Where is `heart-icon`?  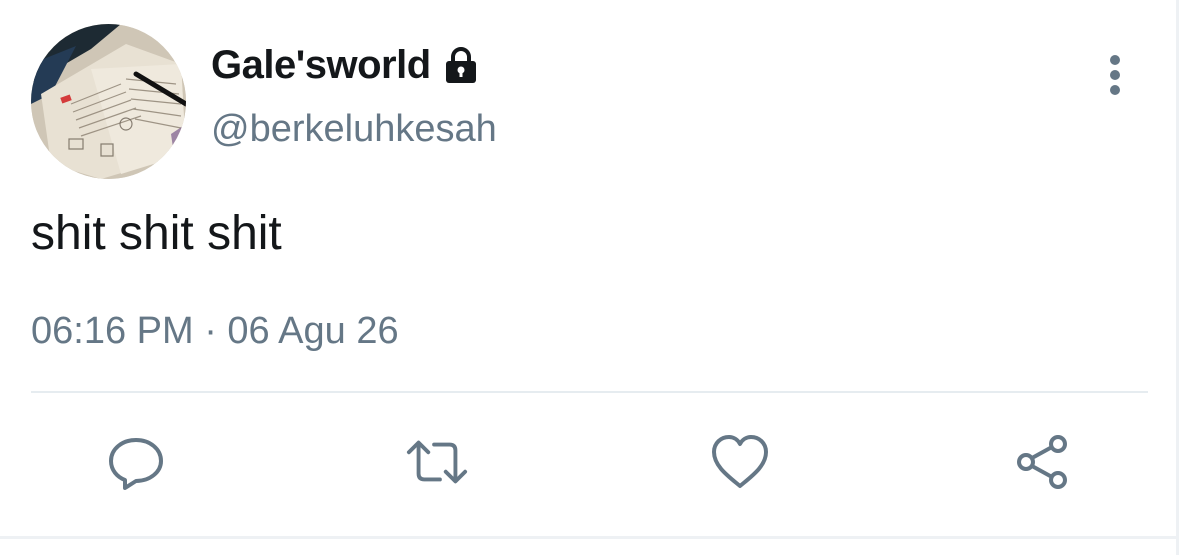 heart-icon is located at coordinates (740, 461).